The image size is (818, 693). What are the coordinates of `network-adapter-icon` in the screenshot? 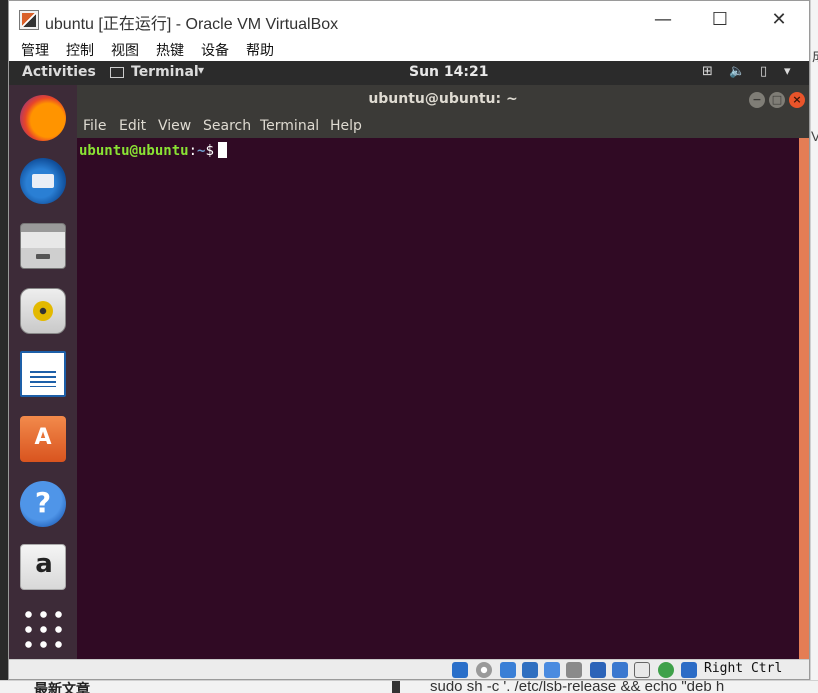 It's located at (530, 670).